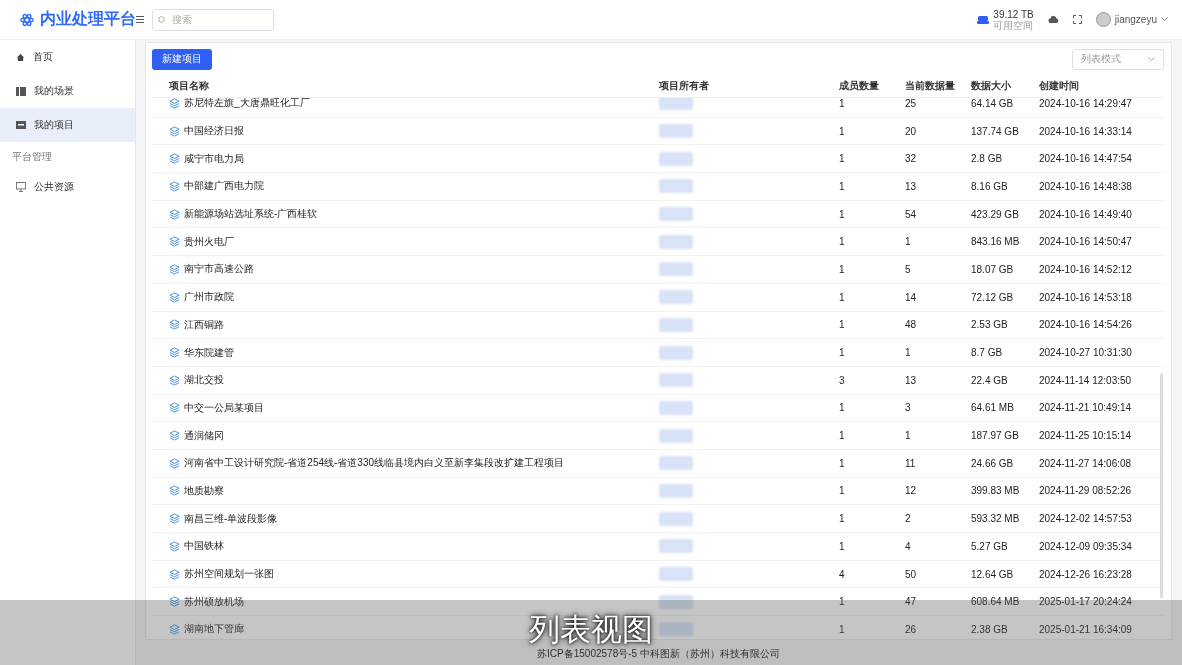  I want to click on table-cell-text: 399.83 MB, so click(996, 491).